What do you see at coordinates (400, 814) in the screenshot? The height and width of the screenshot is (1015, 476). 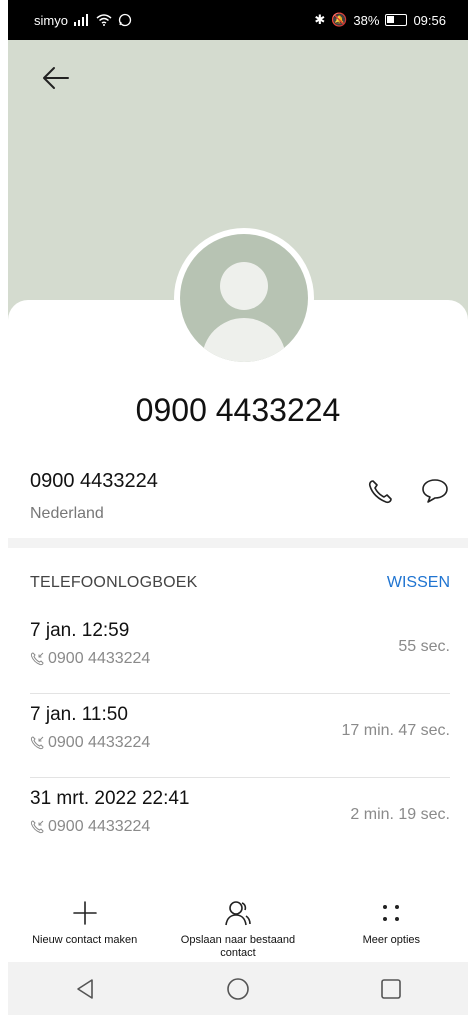 I see `call-duration: 2 min. 19 sec.` at bounding box center [400, 814].